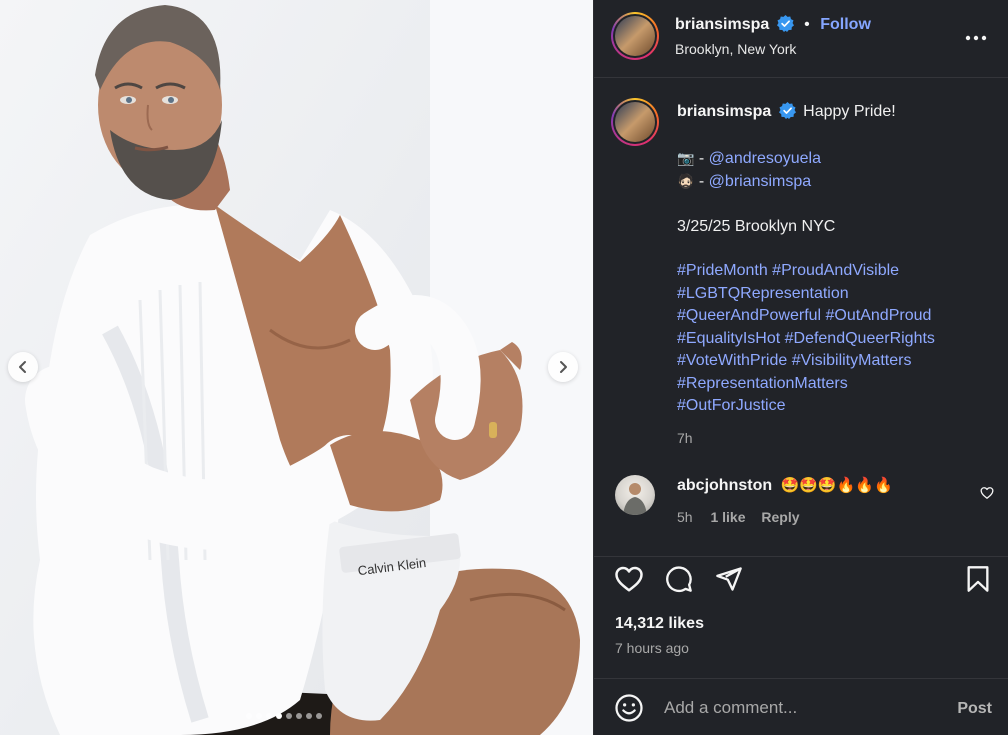 The width and height of the screenshot is (1008, 735). I want to click on caption-username: briansimspa, so click(724, 111).